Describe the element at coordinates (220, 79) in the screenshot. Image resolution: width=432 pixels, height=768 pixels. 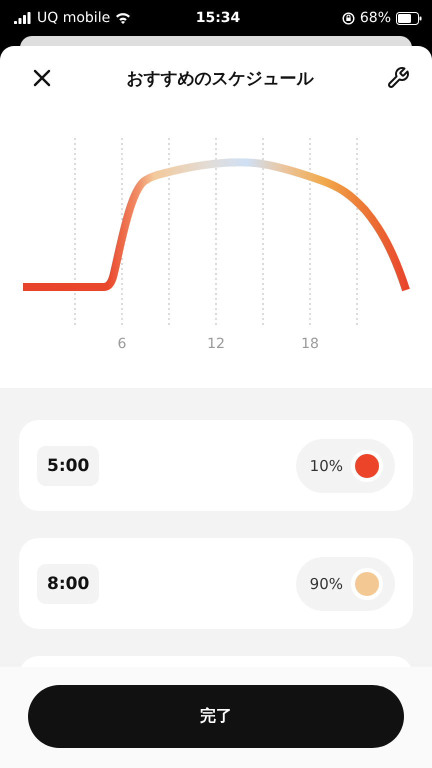
I see `sheet-title: おすすめのスケジュール` at that location.